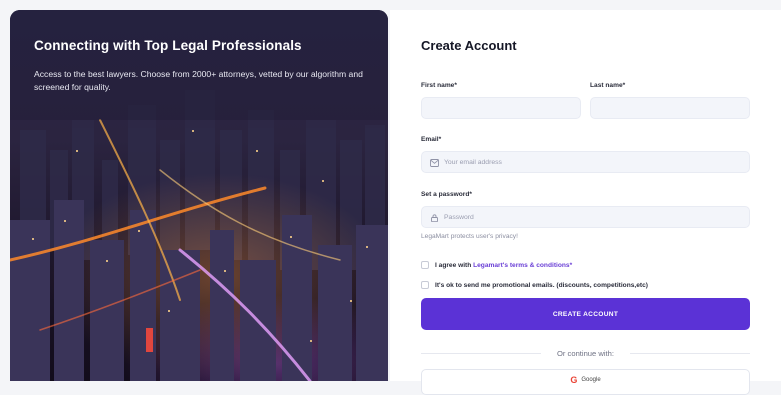  Describe the element at coordinates (469, 45) in the screenshot. I see `form-title: Create Account` at that location.